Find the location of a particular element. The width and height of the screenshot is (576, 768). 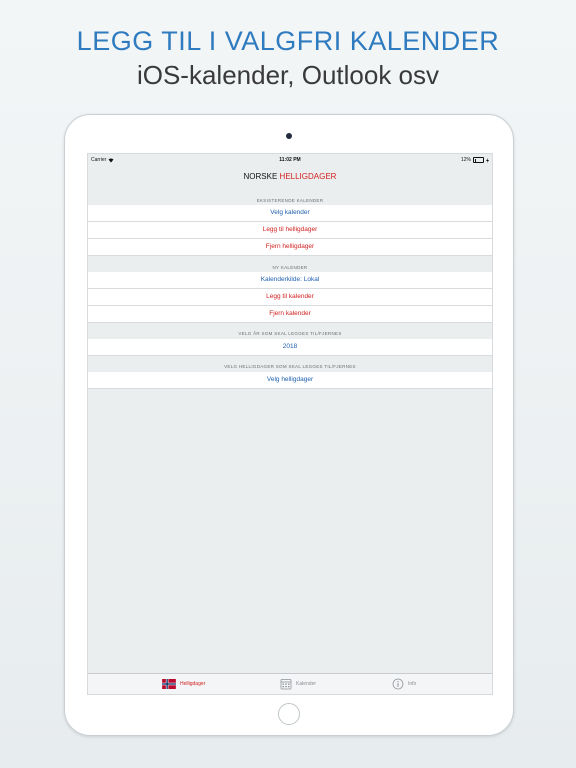

tab-holidays-label: Helligdager is located at coordinates (193, 684).